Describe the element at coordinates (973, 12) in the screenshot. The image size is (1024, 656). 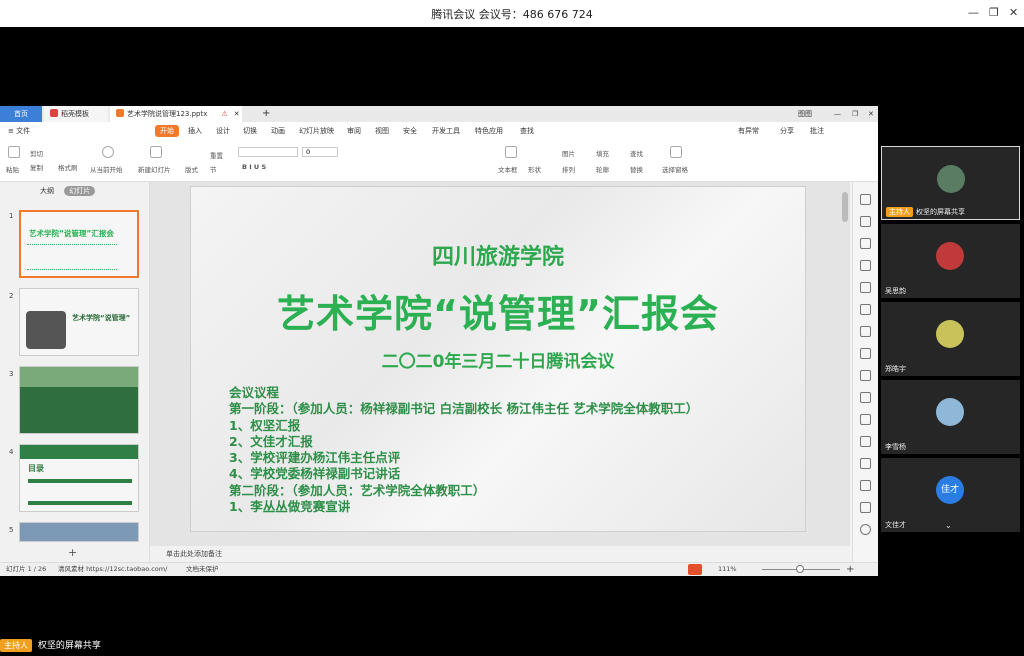
I see `minimize-icon: —` at that location.